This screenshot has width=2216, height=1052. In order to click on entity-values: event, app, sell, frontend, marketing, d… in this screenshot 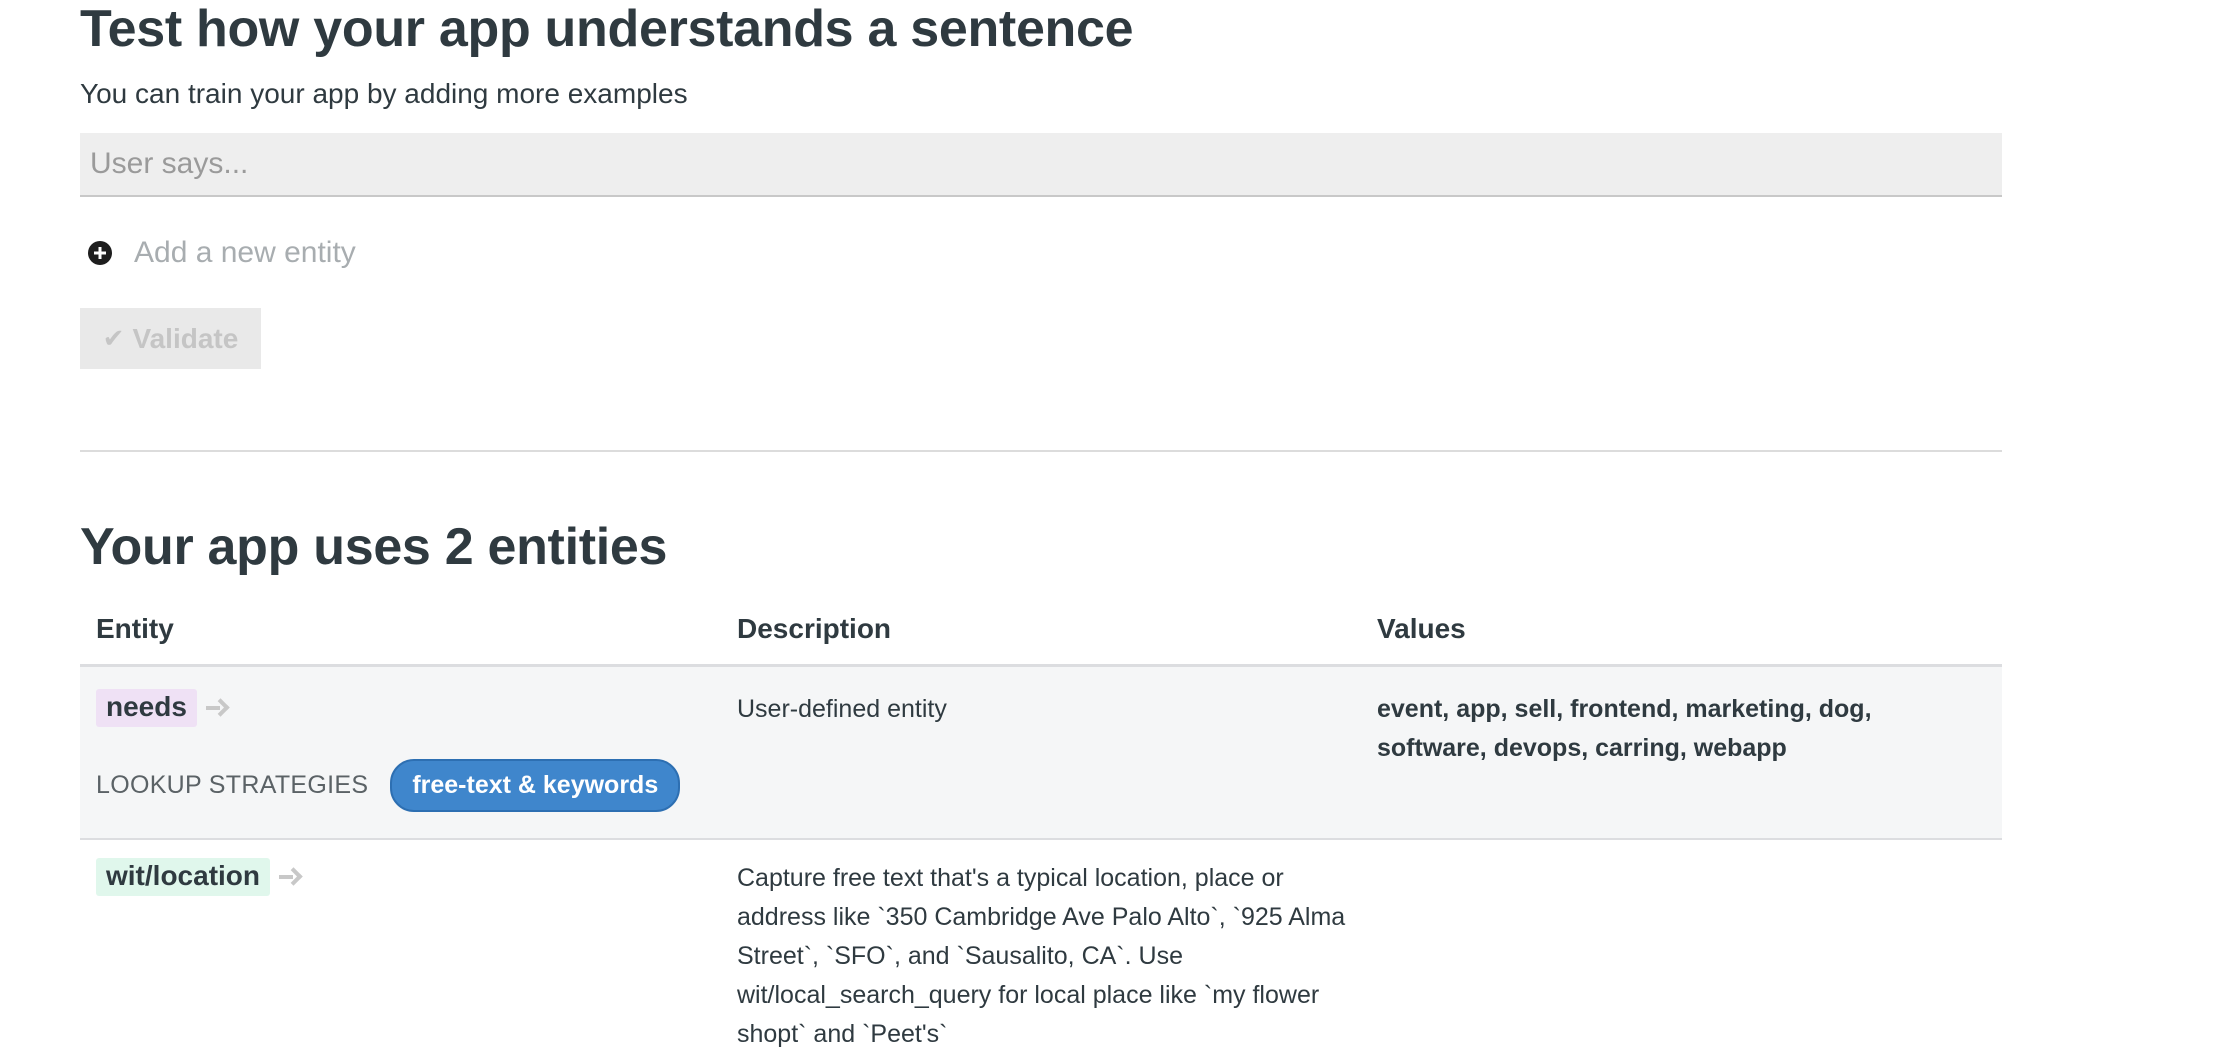, I will do `click(1624, 728)`.